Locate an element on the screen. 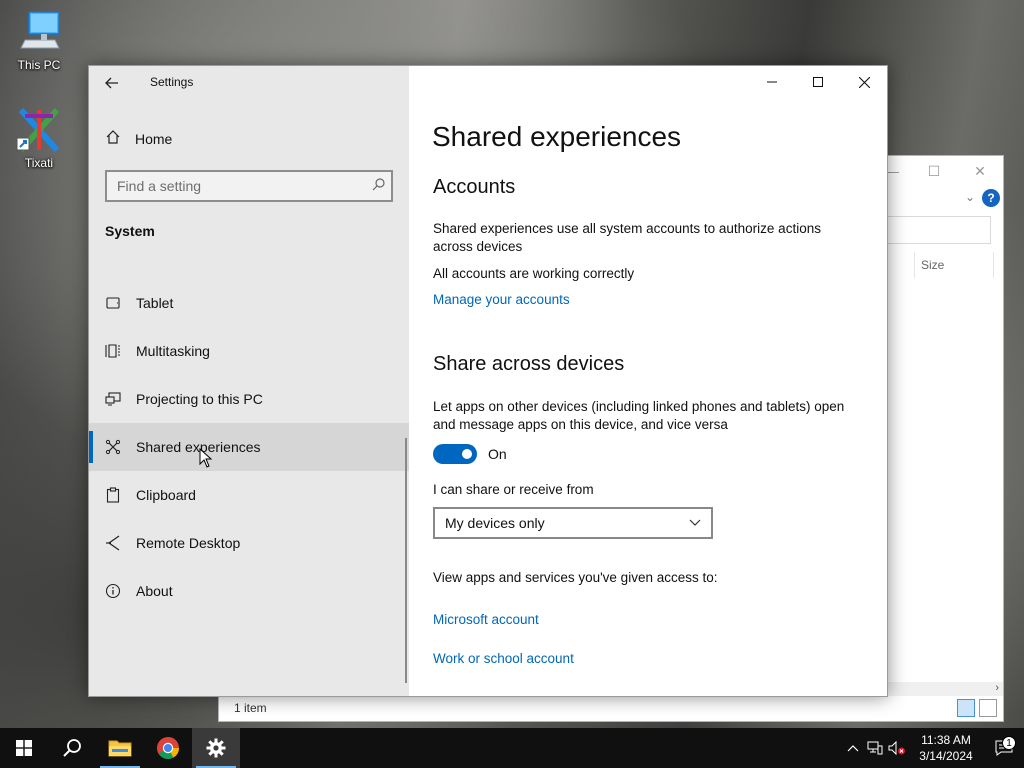 This screenshot has width=1024, height=768. action-center-button: 1 is located at coordinates (1004, 746).